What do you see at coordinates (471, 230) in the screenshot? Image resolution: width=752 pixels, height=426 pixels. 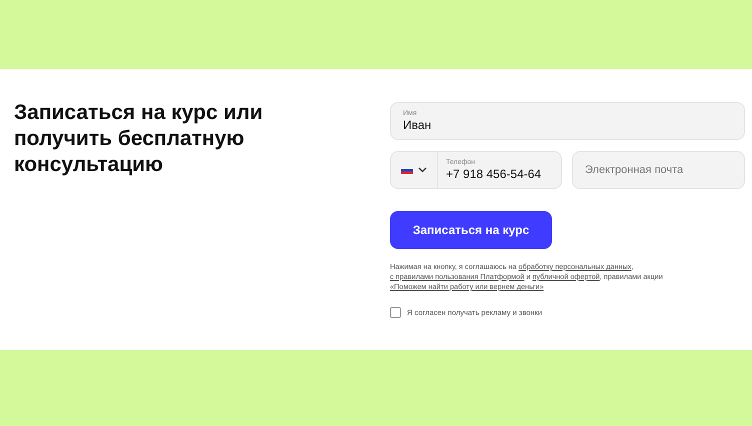 I see `submit-button: Записаться на курс` at bounding box center [471, 230].